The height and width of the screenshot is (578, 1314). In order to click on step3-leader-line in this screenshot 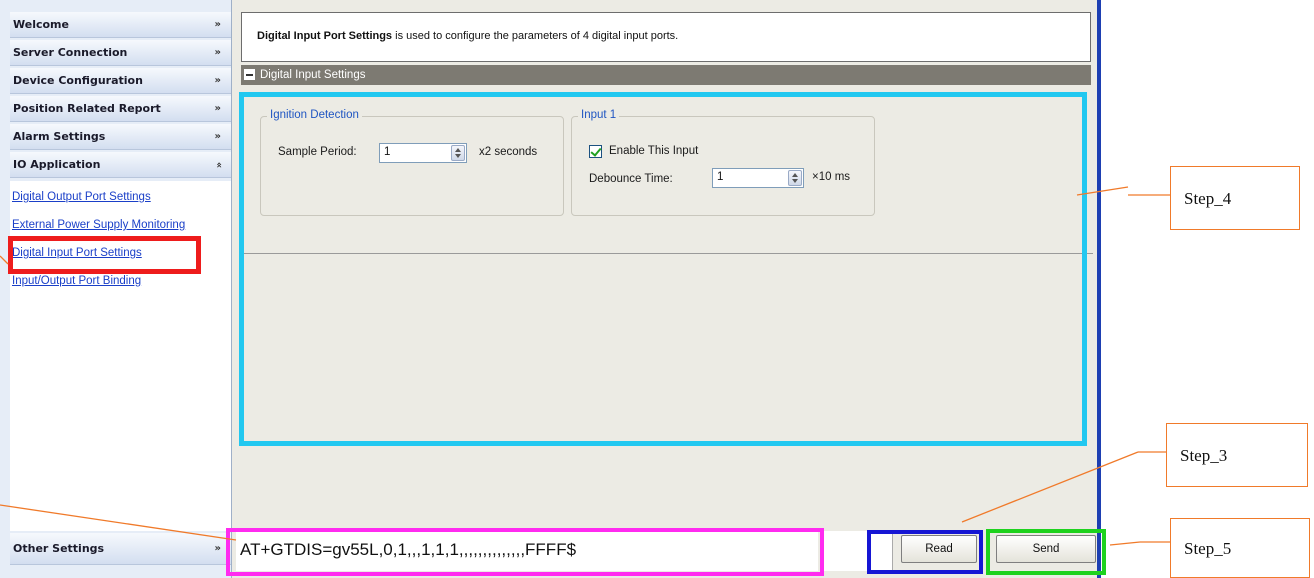, I will do `click(1050, 487)`.